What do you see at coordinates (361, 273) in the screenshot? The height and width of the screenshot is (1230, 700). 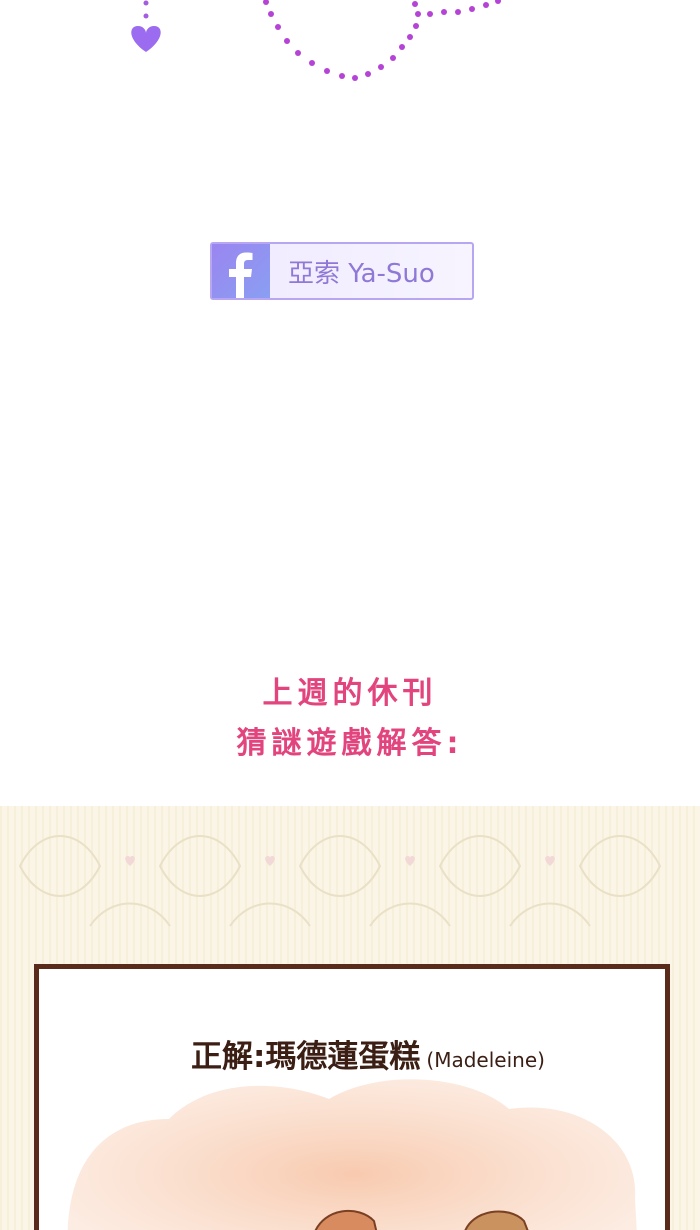 I see `facebook-page-name: 亞索 Ya-Suo` at bounding box center [361, 273].